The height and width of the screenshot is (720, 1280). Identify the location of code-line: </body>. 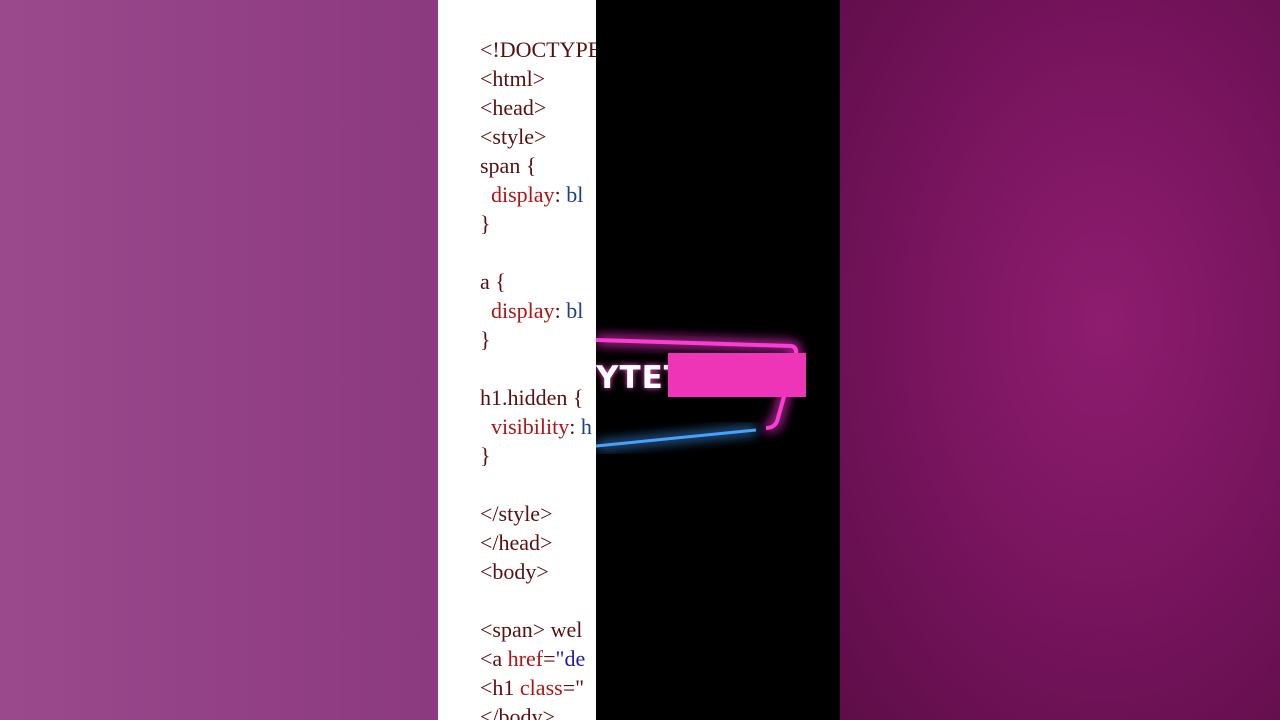
(517, 712).